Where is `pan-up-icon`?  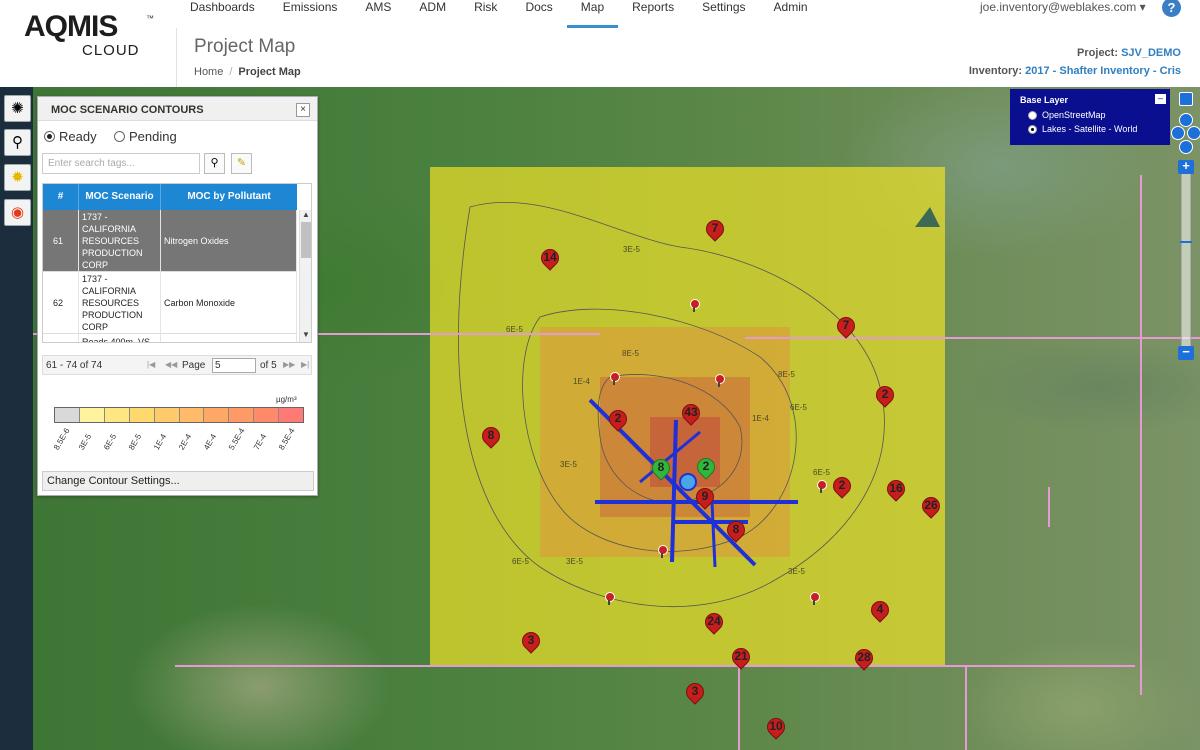
pan-up-icon is located at coordinates (1186, 120).